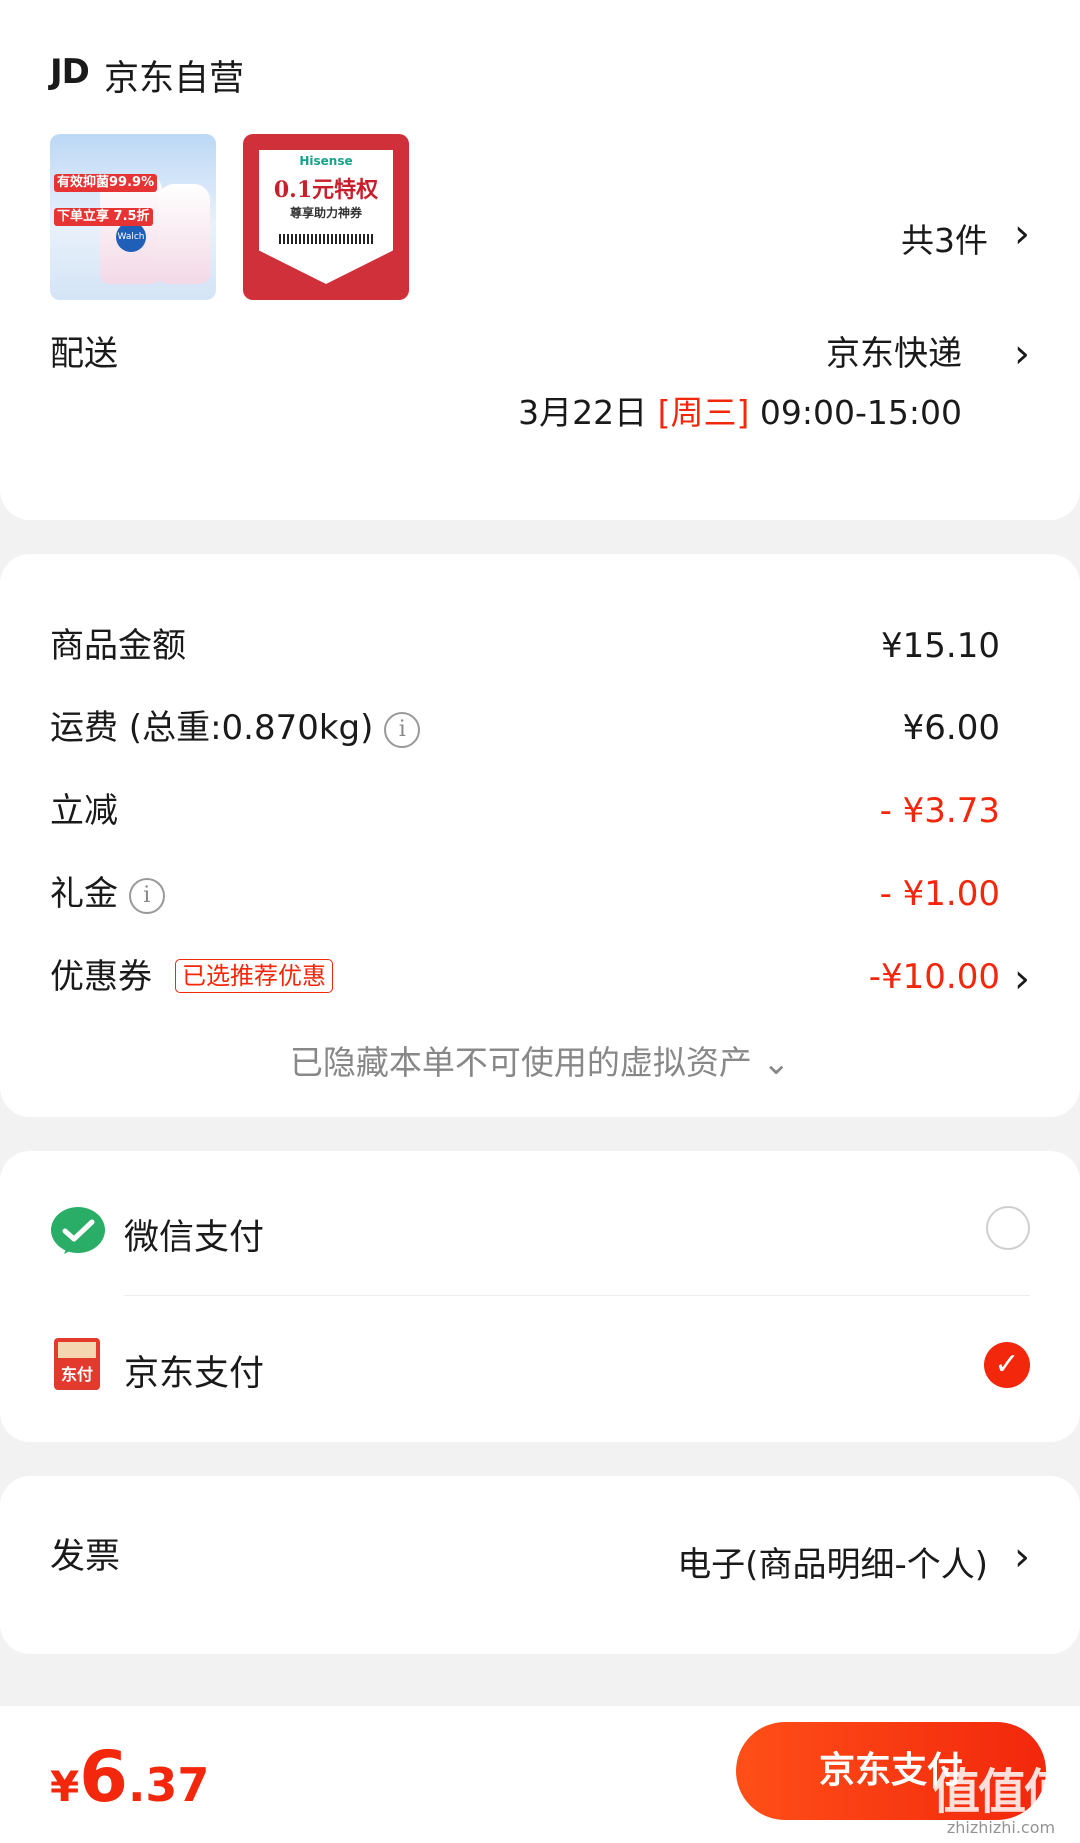 Image resolution: width=1080 pixels, height=1843 pixels. I want to click on goods-amount-value: ¥15.10, so click(940, 646).